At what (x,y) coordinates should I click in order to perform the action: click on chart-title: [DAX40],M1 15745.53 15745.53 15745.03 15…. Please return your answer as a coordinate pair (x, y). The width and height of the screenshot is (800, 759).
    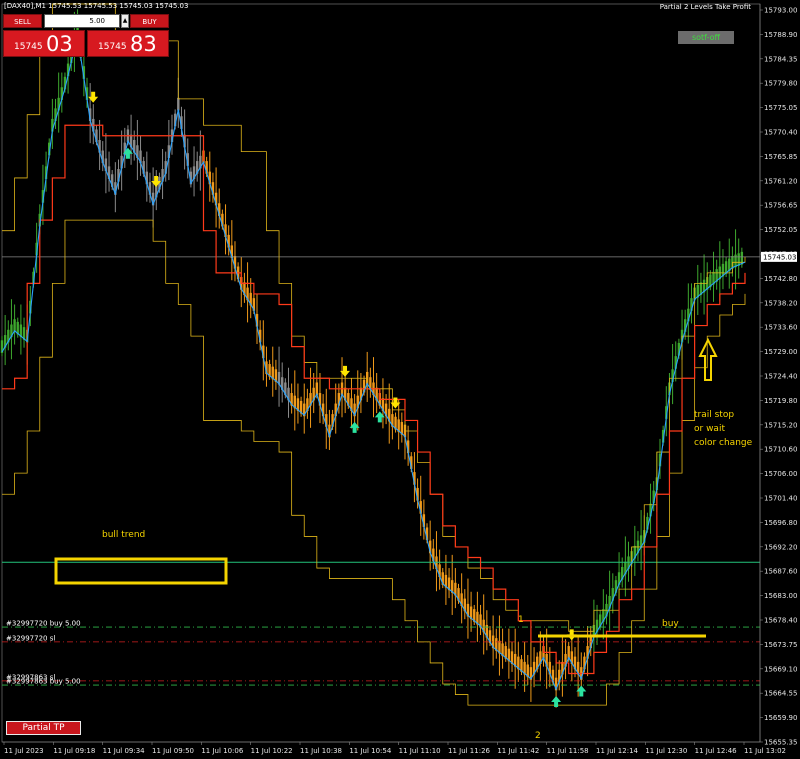
    Looking at the image, I should click on (96, 6).